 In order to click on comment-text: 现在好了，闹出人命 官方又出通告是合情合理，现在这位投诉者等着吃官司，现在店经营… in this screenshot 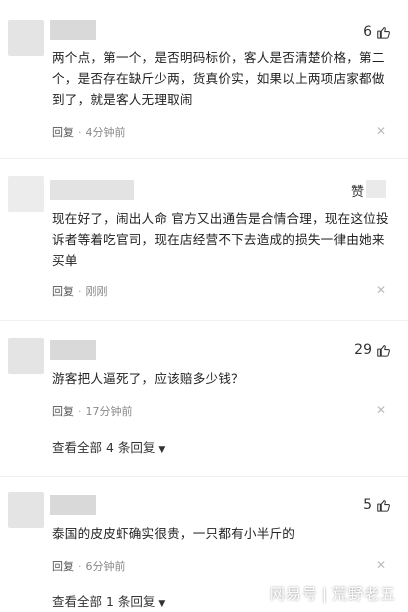, I will do `click(220, 239)`.